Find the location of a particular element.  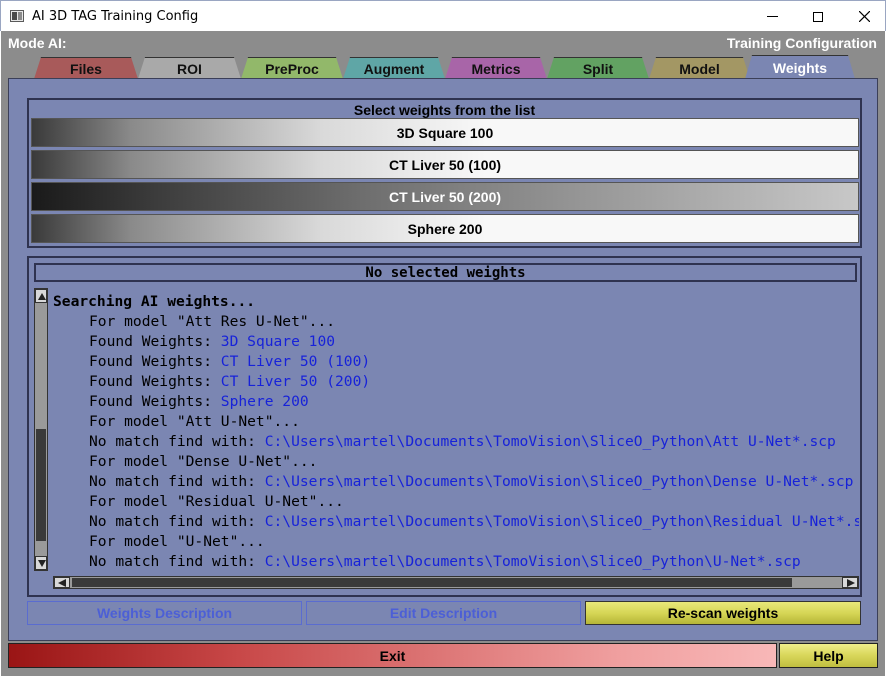

close-icon is located at coordinates (864, 16).